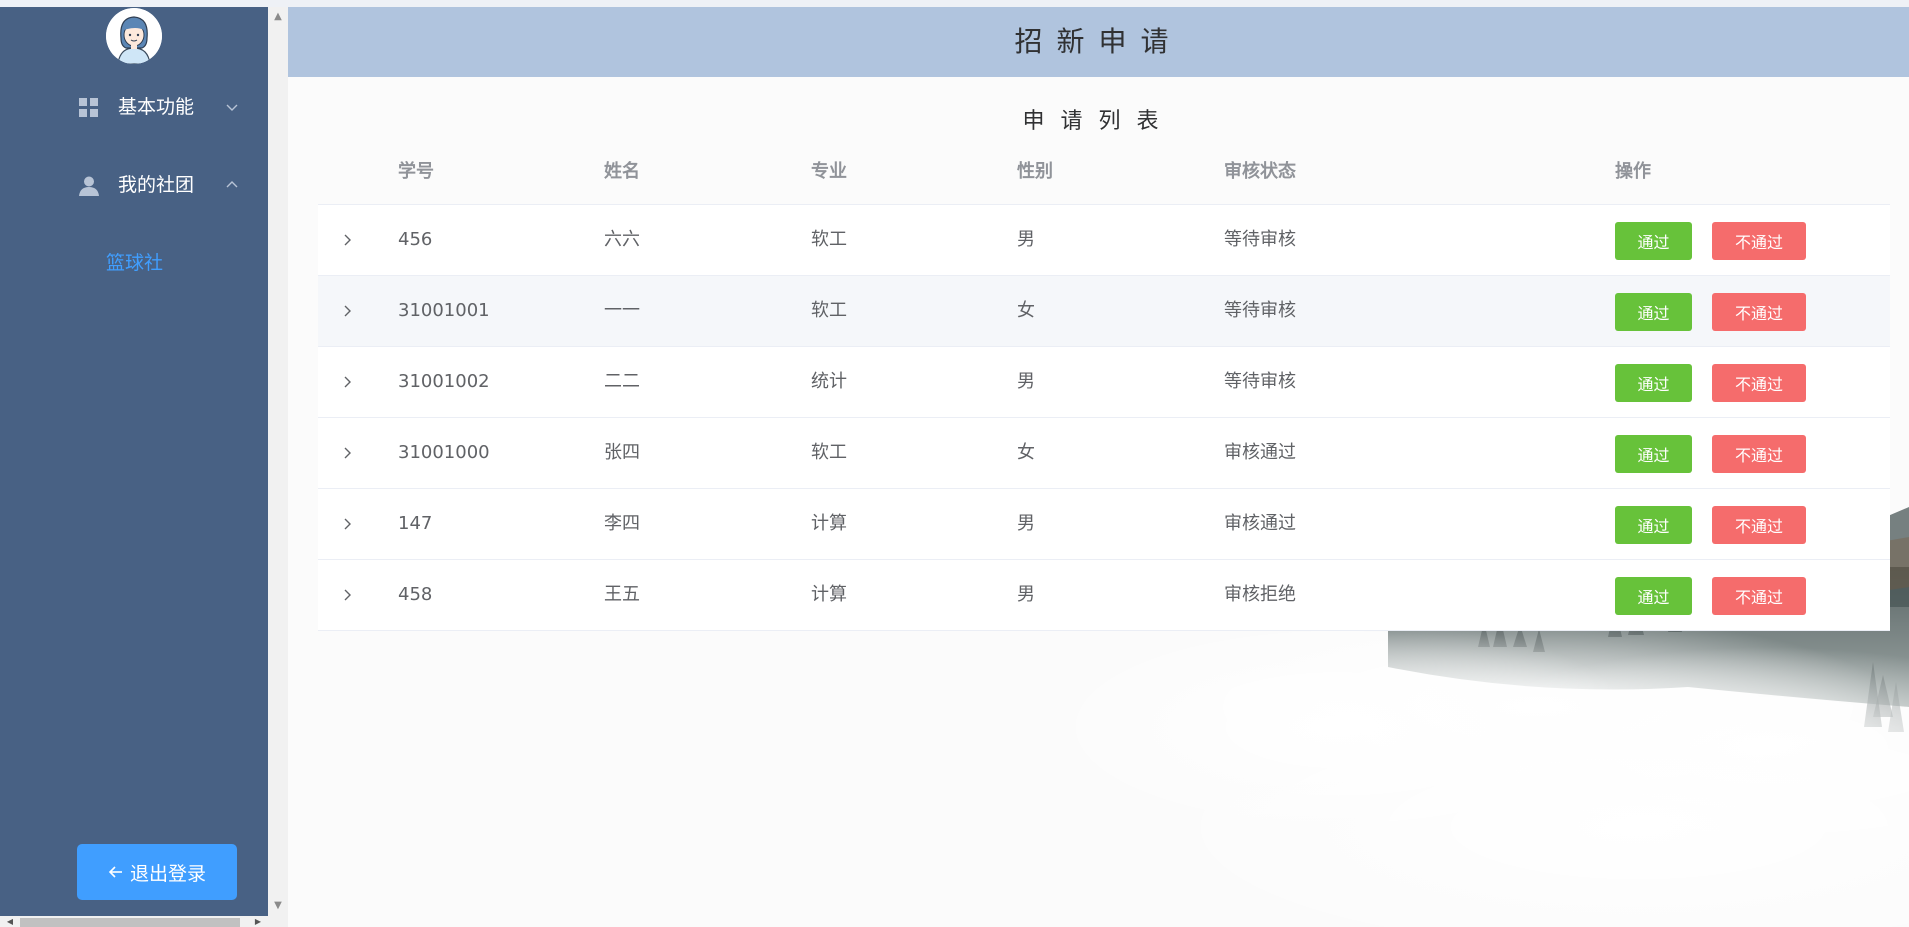  I want to click on menu-basic-functions: 基本功能, so click(134, 107).